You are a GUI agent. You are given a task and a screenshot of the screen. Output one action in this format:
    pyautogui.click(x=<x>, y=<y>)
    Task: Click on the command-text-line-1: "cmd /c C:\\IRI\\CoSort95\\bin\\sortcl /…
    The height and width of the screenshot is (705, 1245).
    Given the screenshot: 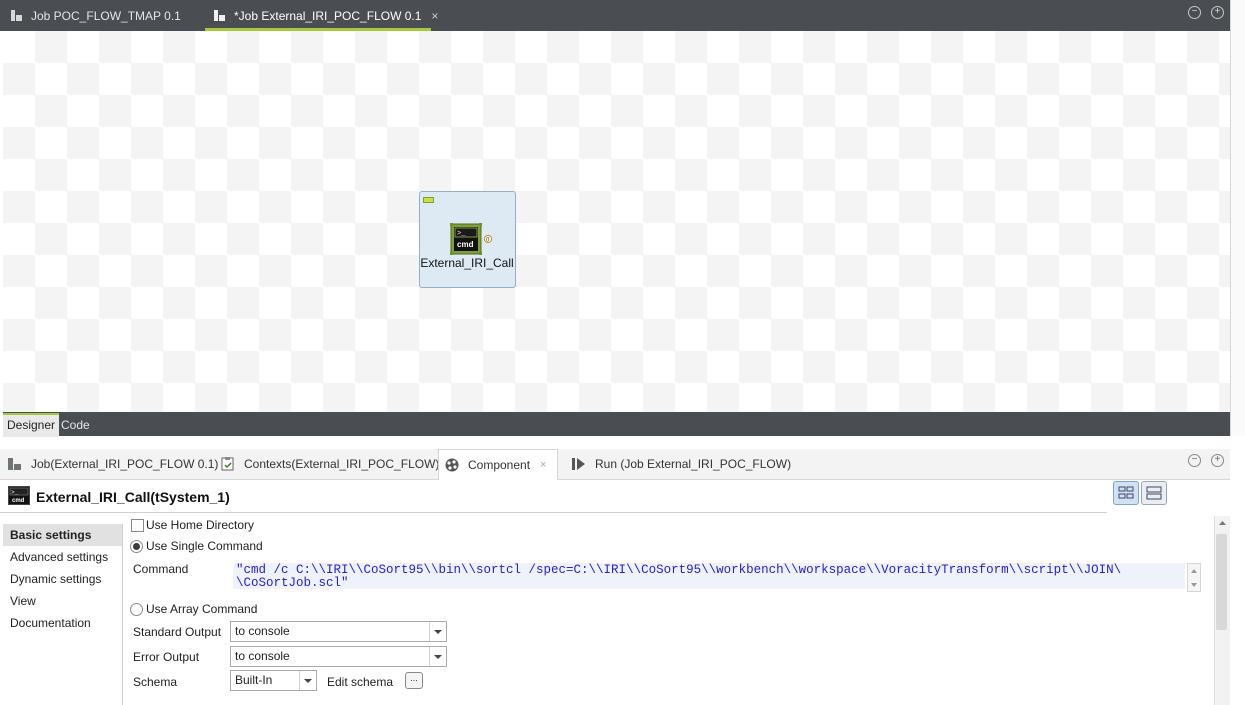 What is the action you would take?
    pyautogui.click(x=679, y=570)
    